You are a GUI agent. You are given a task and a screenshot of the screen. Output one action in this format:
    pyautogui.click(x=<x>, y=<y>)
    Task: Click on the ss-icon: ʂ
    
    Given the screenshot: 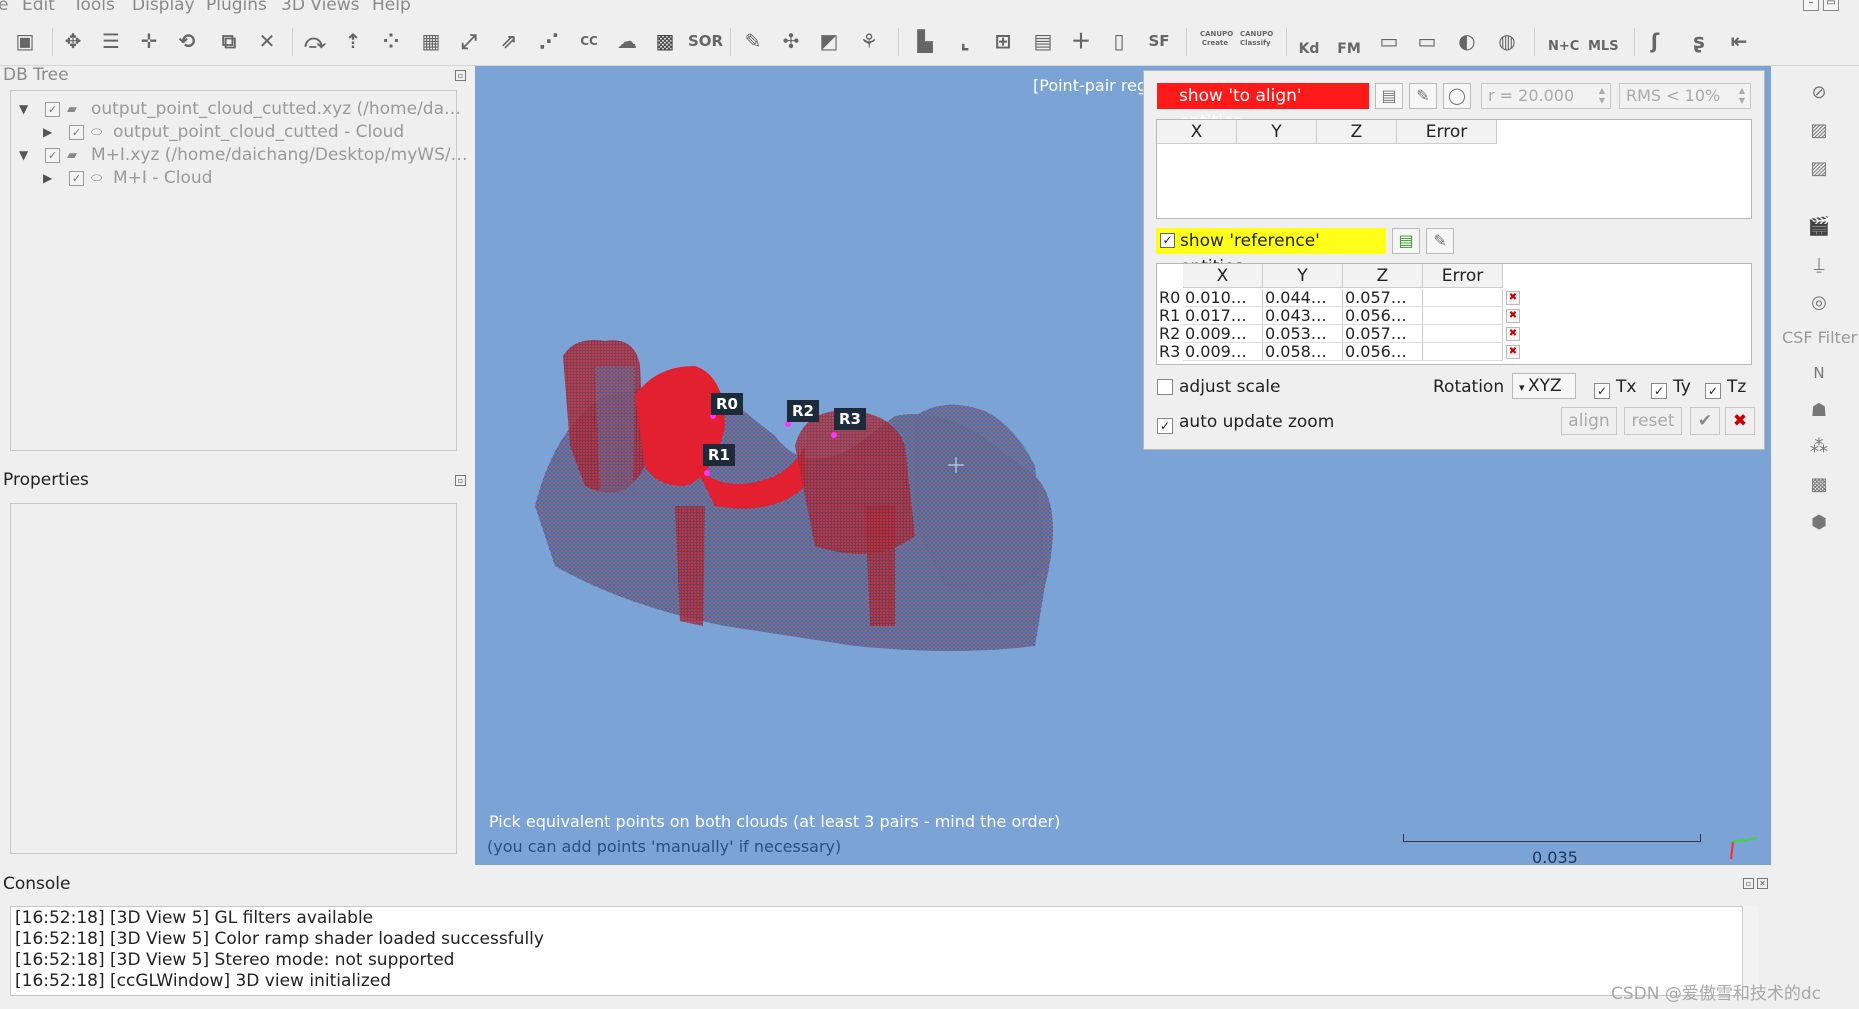 What is the action you would take?
    pyautogui.click(x=1699, y=41)
    